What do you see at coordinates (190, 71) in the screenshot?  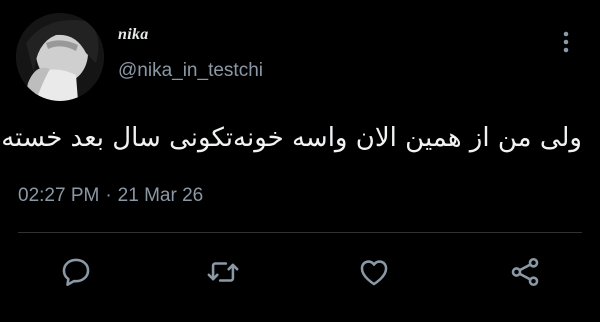 I see `user-handle: @nika_in_testchi` at bounding box center [190, 71].